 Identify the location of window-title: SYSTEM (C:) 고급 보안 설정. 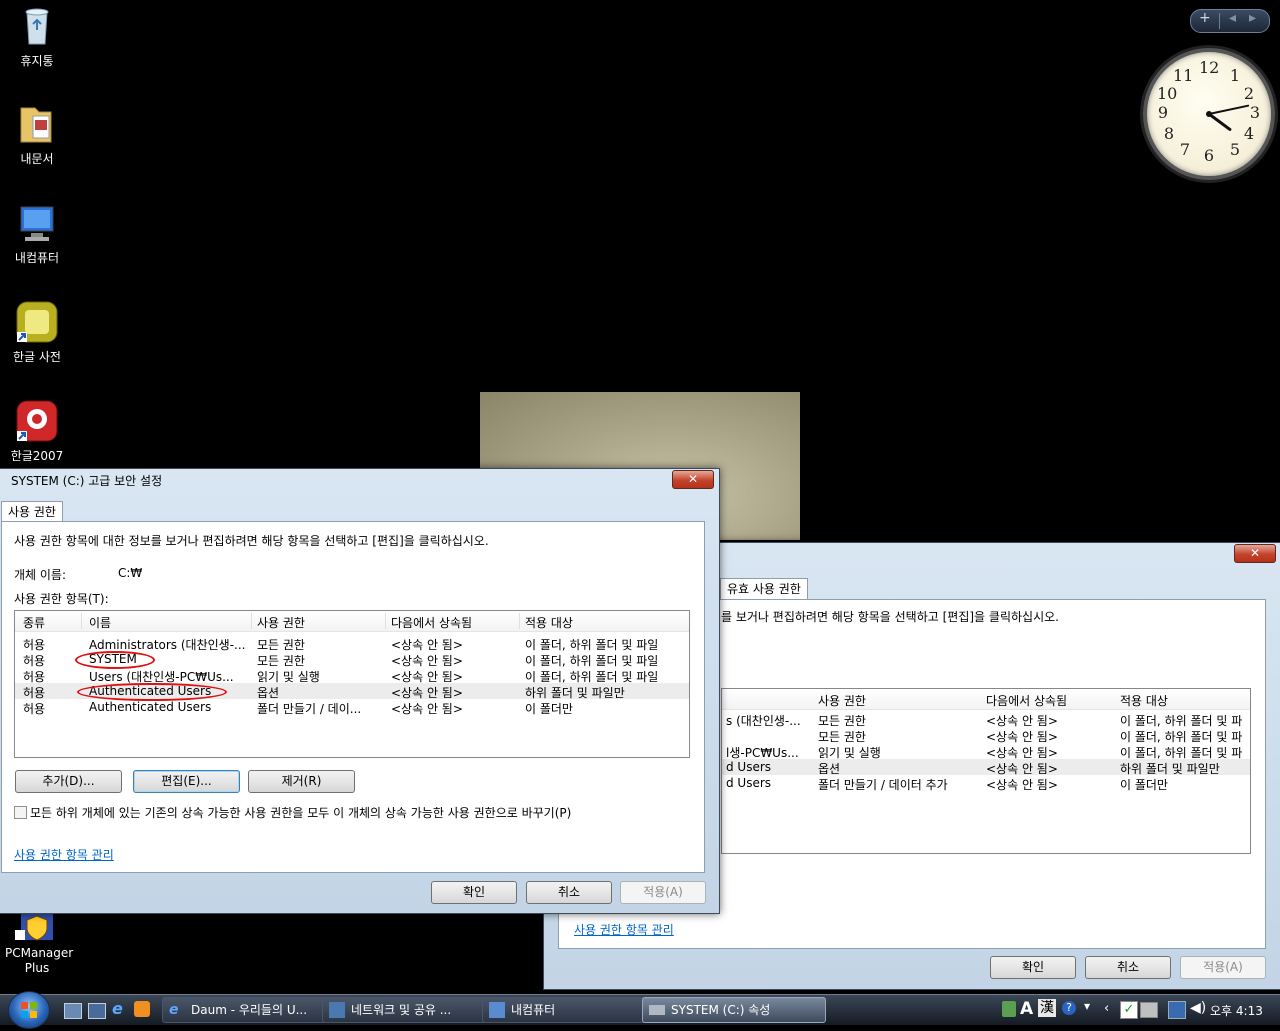
(87, 481).